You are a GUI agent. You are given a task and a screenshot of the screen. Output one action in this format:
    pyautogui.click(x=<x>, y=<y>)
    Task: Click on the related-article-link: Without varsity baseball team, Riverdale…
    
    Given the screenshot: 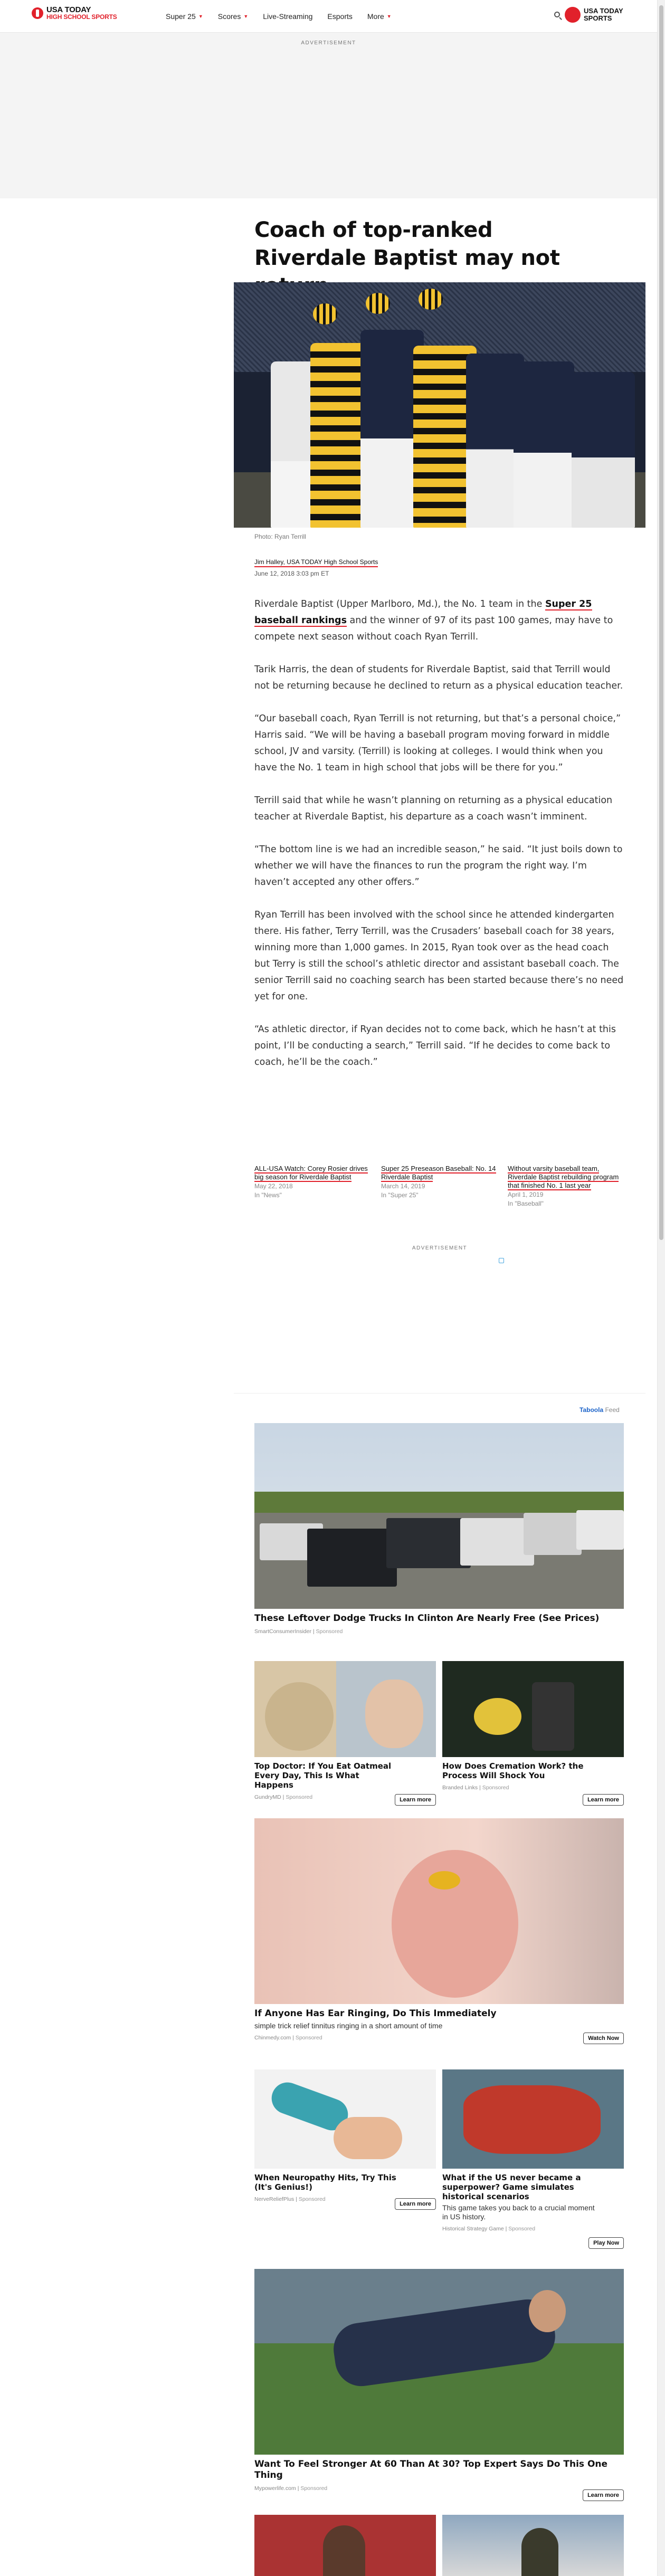 What is the action you would take?
    pyautogui.click(x=563, y=1177)
    